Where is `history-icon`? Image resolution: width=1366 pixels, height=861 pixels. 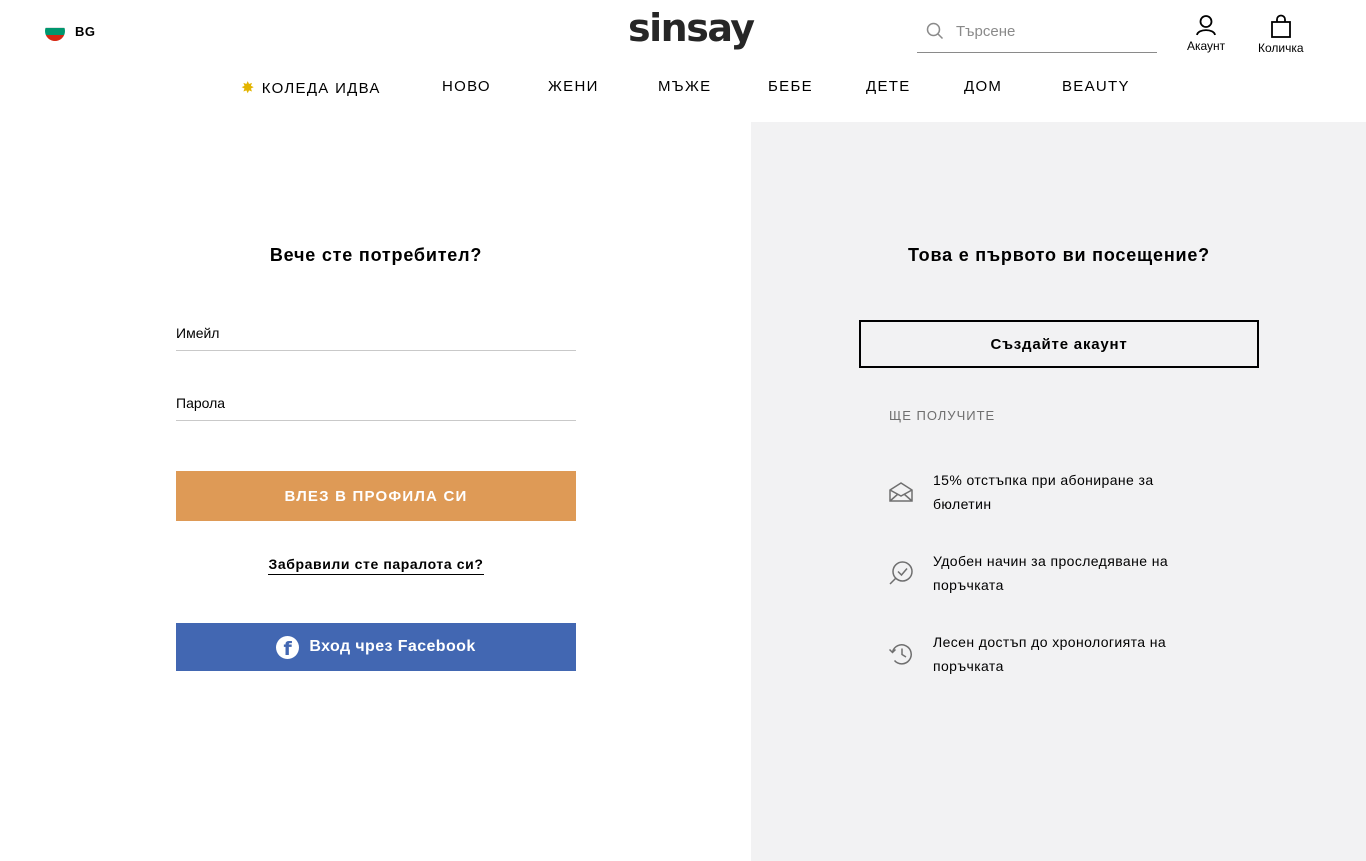
history-icon is located at coordinates (901, 654).